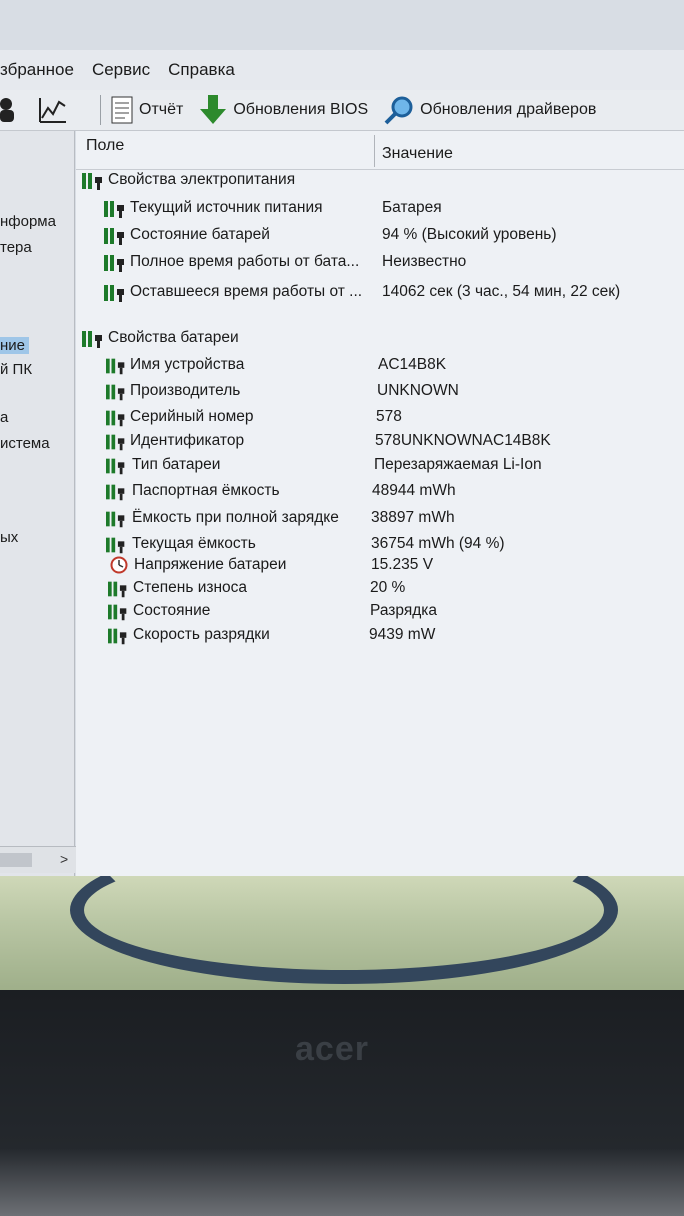 The height and width of the screenshot is (1216, 684). What do you see at coordinates (210, 564) in the screenshot?
I see `row-label: Напряжение батареи` at bounding box center [210, 564].